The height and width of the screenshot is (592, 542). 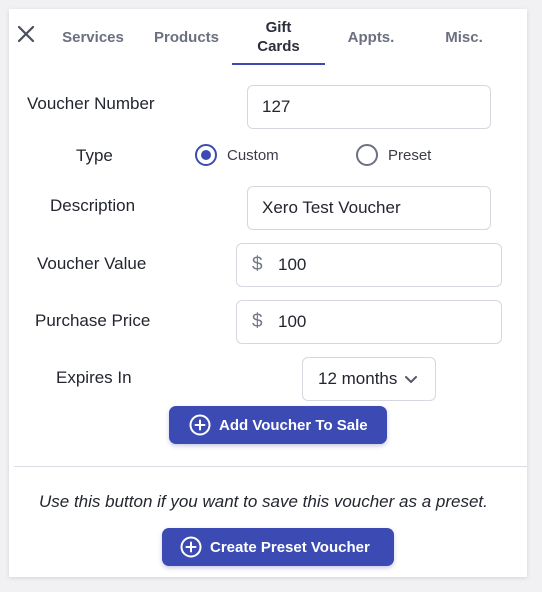 I want to click on radio-preset-label: Preset, so click(x=409, y=155).